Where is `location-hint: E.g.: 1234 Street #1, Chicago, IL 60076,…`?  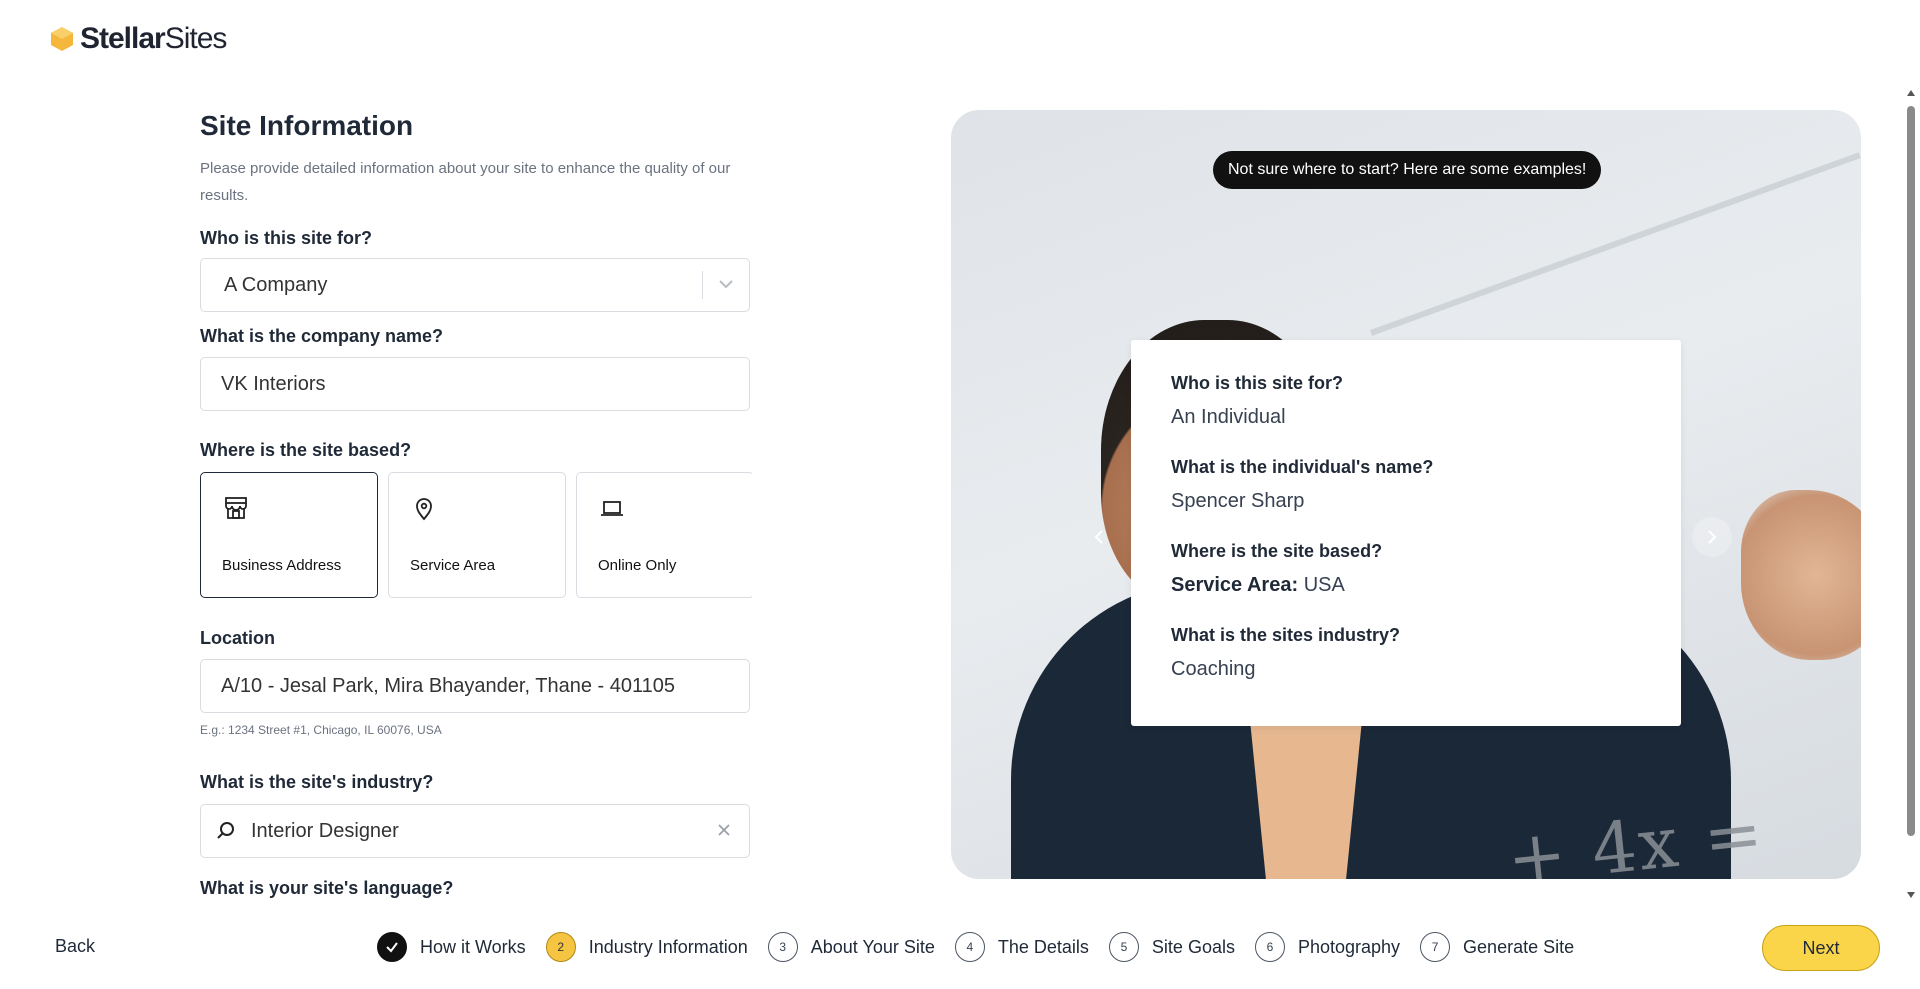 location-hint: E.g.: 1234 Street #1, Chicago, IL 60076,… is located at coordinates (321, 730).